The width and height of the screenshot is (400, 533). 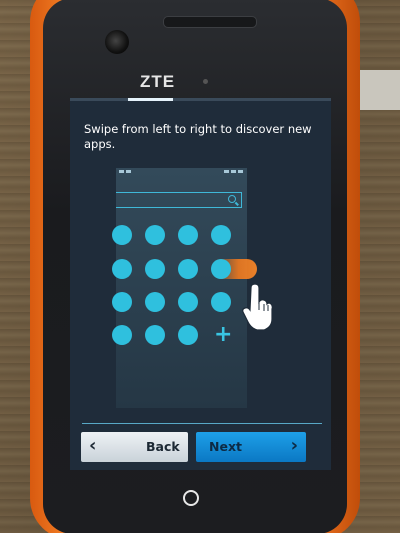 What do you see at coordinates (251, 447) in the screenshot?
I see `next-button: Next ›` at bounding box center [251, 447].